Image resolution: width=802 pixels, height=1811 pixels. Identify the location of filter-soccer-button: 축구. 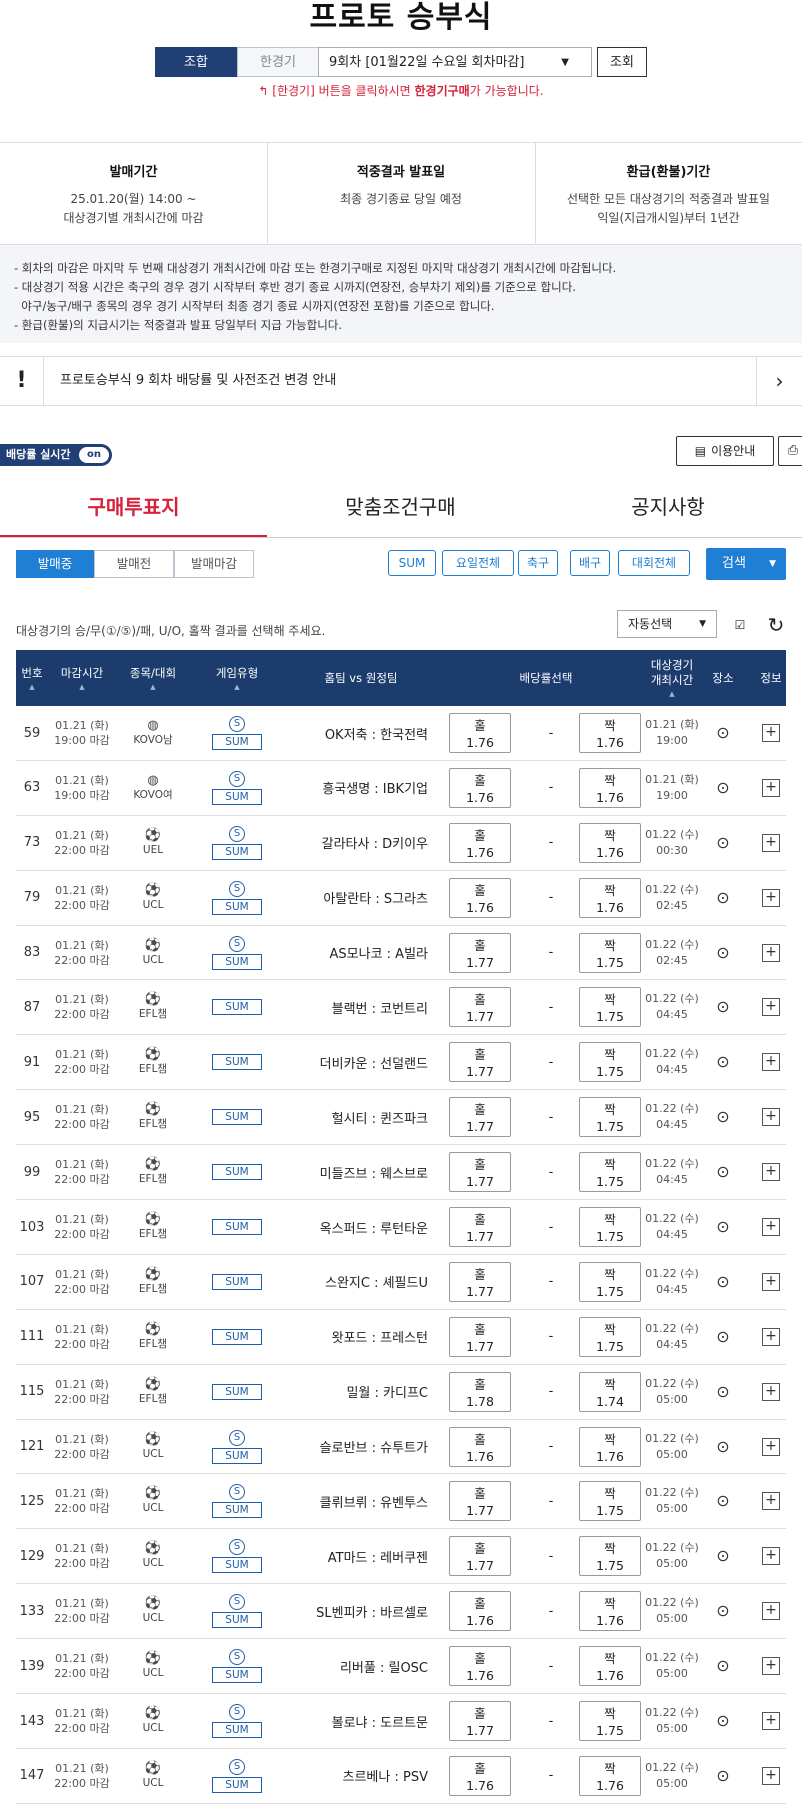
(538, 563).